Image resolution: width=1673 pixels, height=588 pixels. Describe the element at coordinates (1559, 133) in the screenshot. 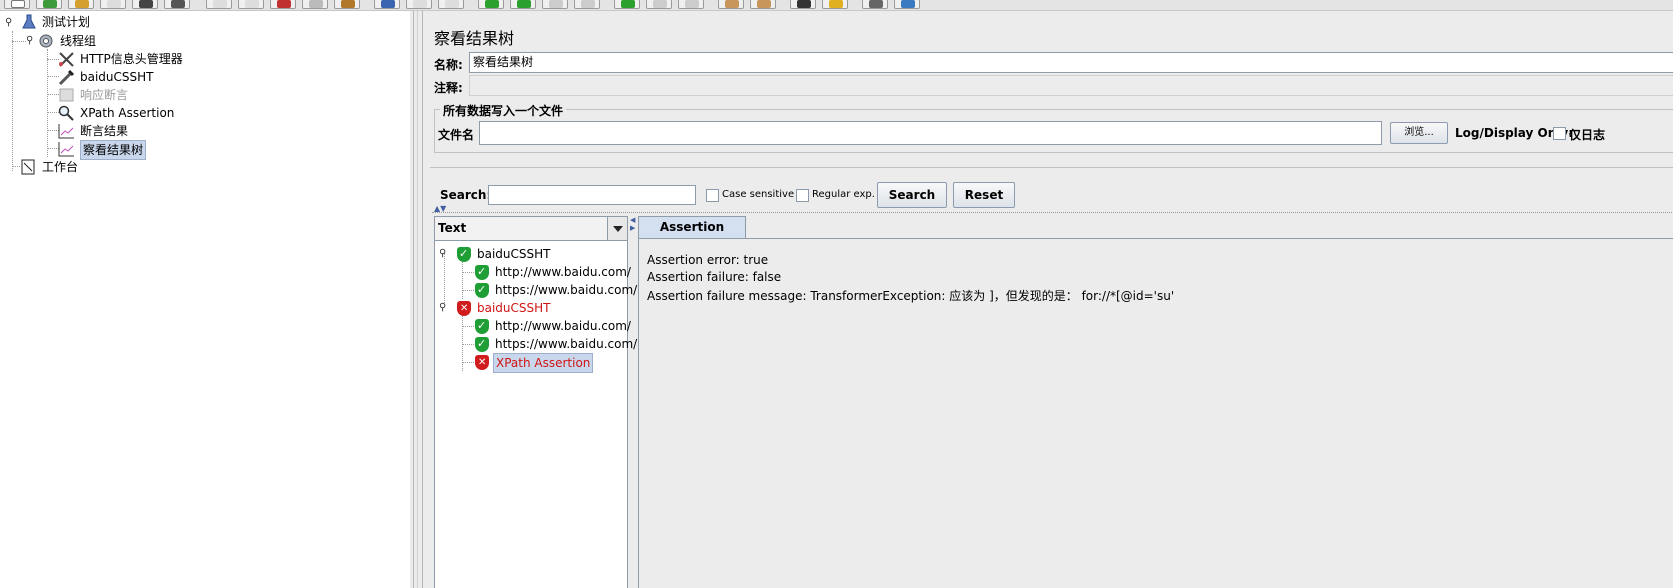

I see `errors-only-checkbox` at that location.